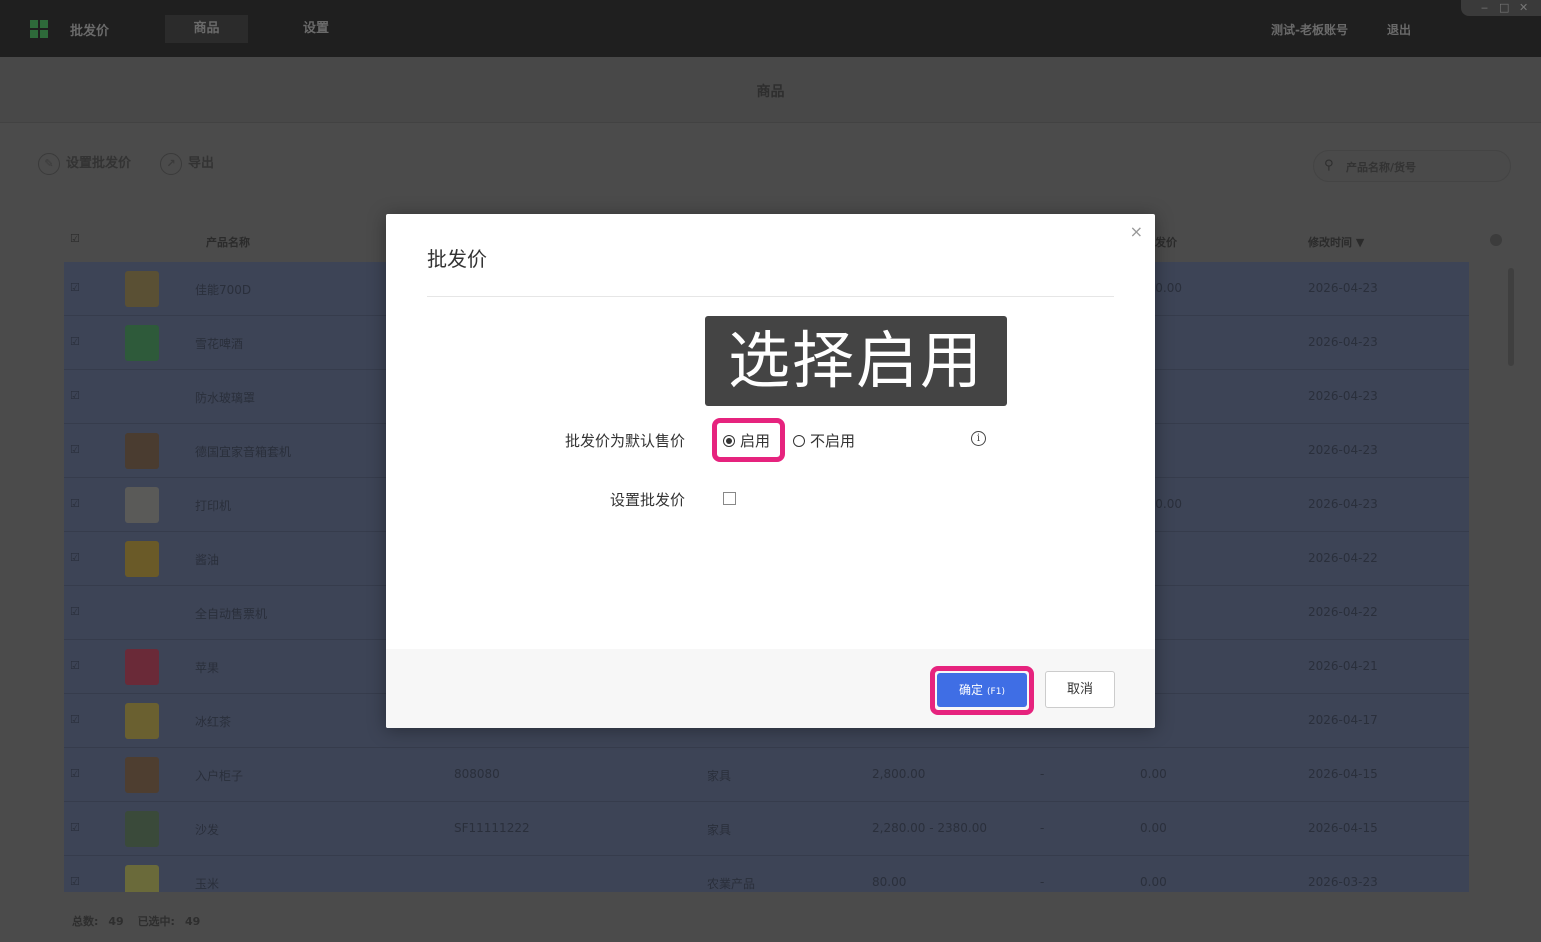 The height and width of the screenshot is (942, 1541). Describe the element at coordinates (207, 560) in the screenshot. I see `cell-name: 酱油` at that location.